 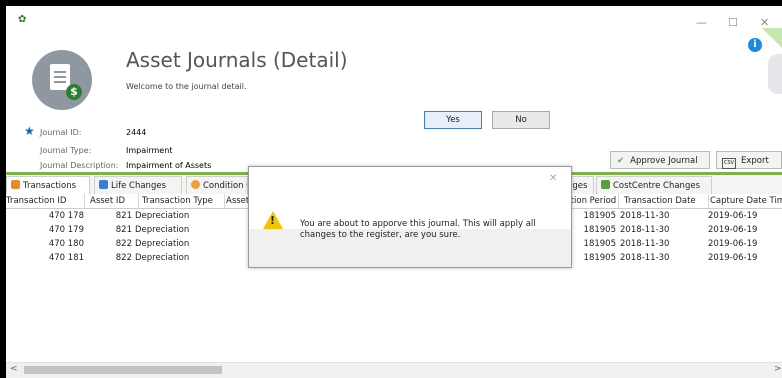 I want to click on tab-life-changes: Life Changes, so click(x=138, y=185).